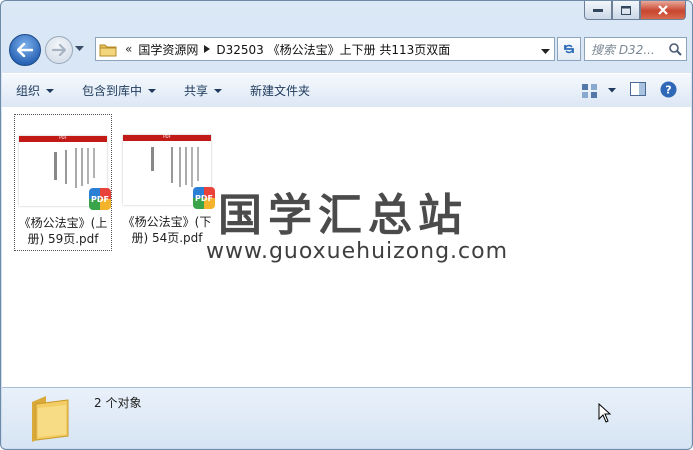 This screenshot has height=450, width=693. I want to click on back-arrow-icon, so click(25, 50).